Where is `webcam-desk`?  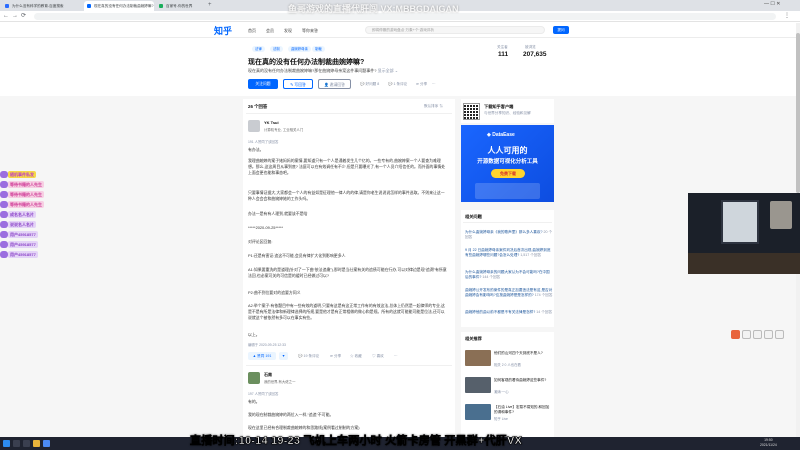
webcam-desk is located at coordinates (744, 263).